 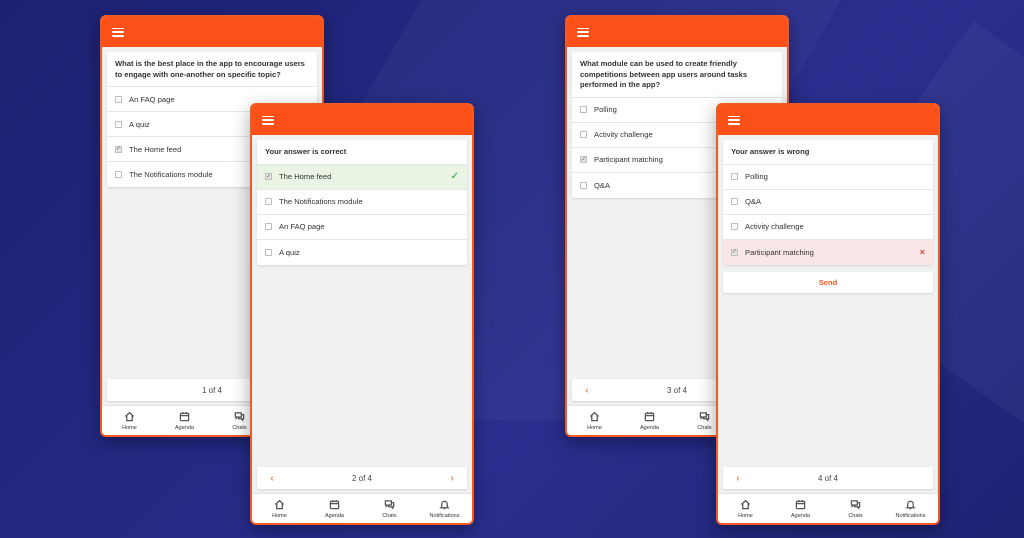 I want to click on answer-option: An FAQ page, so click(x=362, y=227).